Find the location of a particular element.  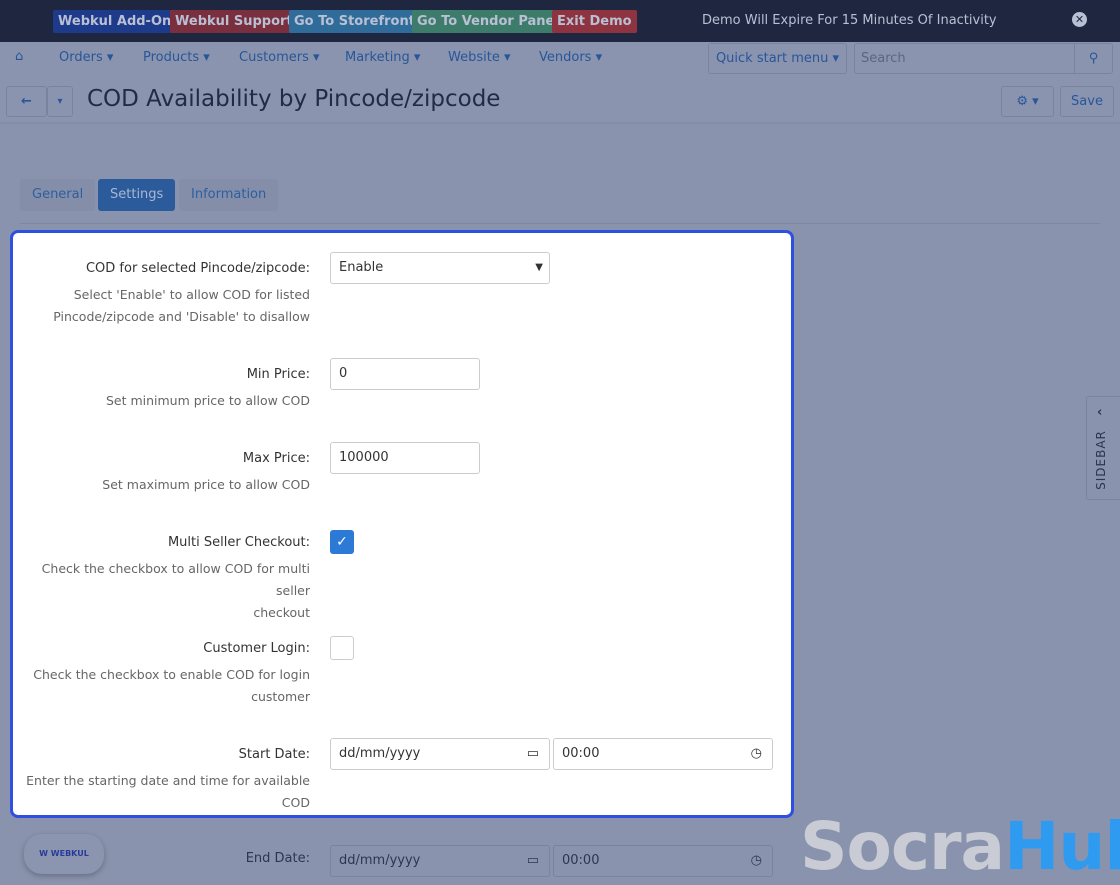

nav-label: Products is located at coordinates (171, 57).